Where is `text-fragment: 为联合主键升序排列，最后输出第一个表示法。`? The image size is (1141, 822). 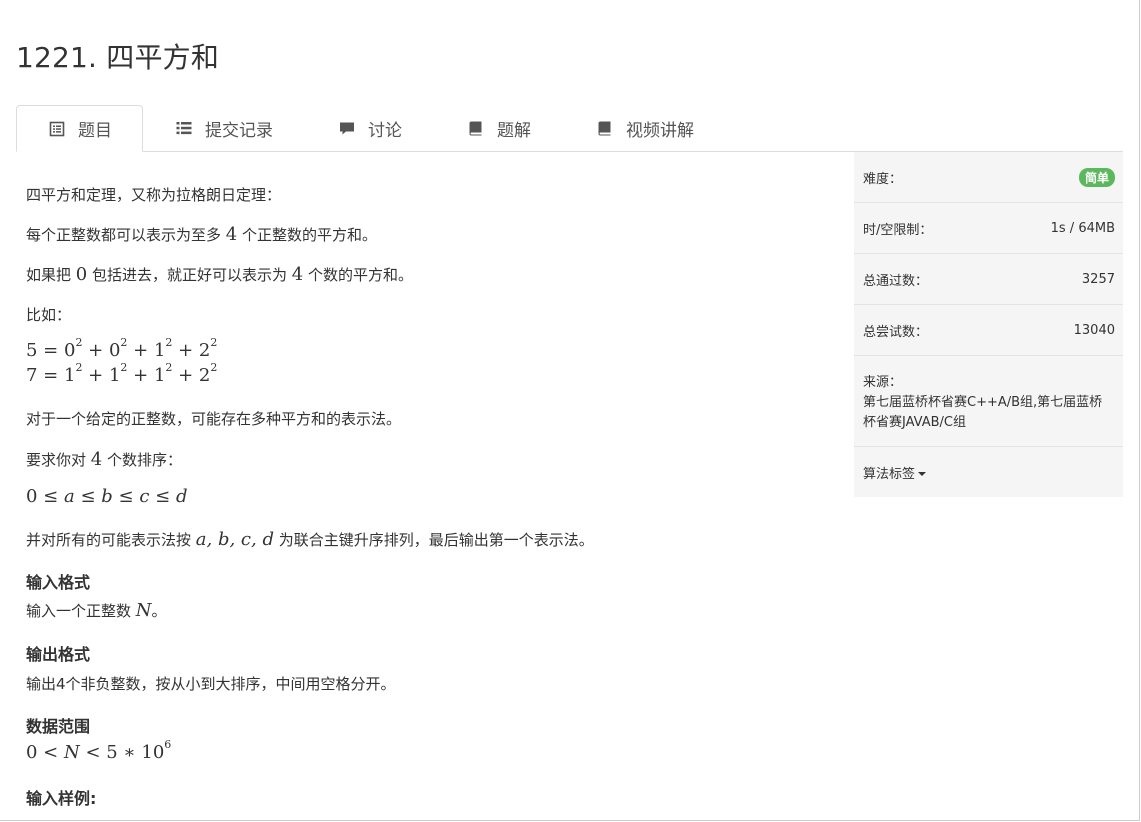
text-fragment: 为联合主键升序排列，最后输出第一个表示法。 is located at coordinates (433, 540).